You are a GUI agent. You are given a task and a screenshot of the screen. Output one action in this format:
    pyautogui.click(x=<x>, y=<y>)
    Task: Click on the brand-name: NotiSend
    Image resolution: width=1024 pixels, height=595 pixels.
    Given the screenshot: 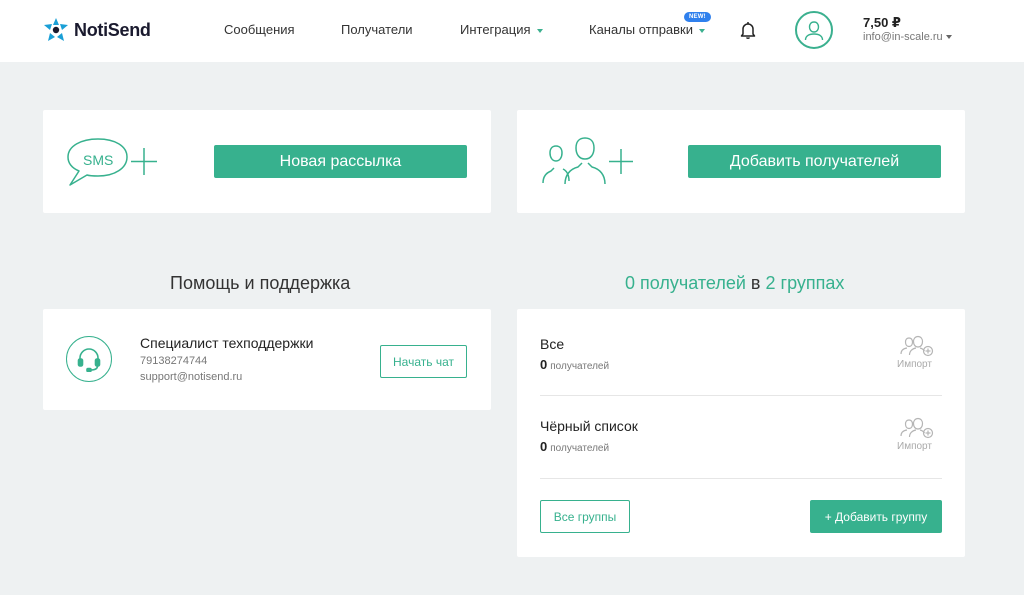 What is the action you would take?
    pyautogui.click(x=112, y=29)
    